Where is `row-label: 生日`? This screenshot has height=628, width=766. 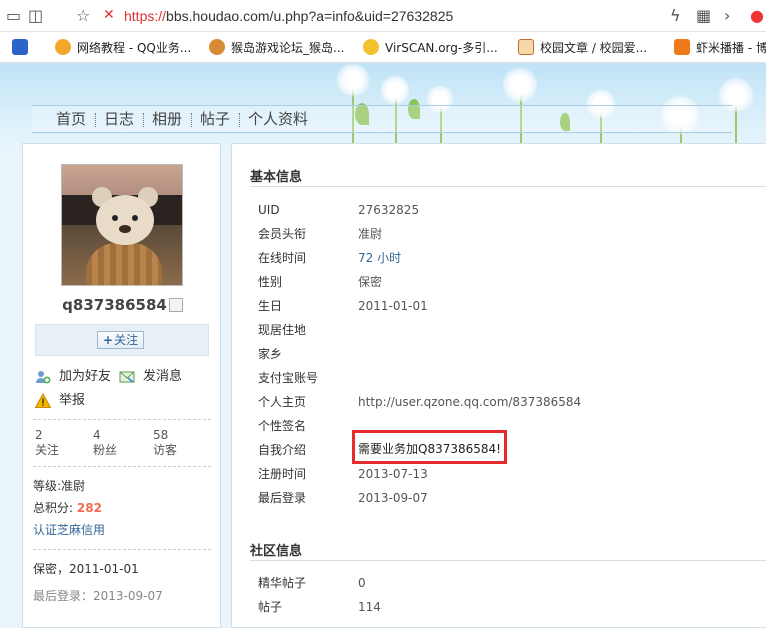 row-label: 生日 is located at coordinates (270, 306).